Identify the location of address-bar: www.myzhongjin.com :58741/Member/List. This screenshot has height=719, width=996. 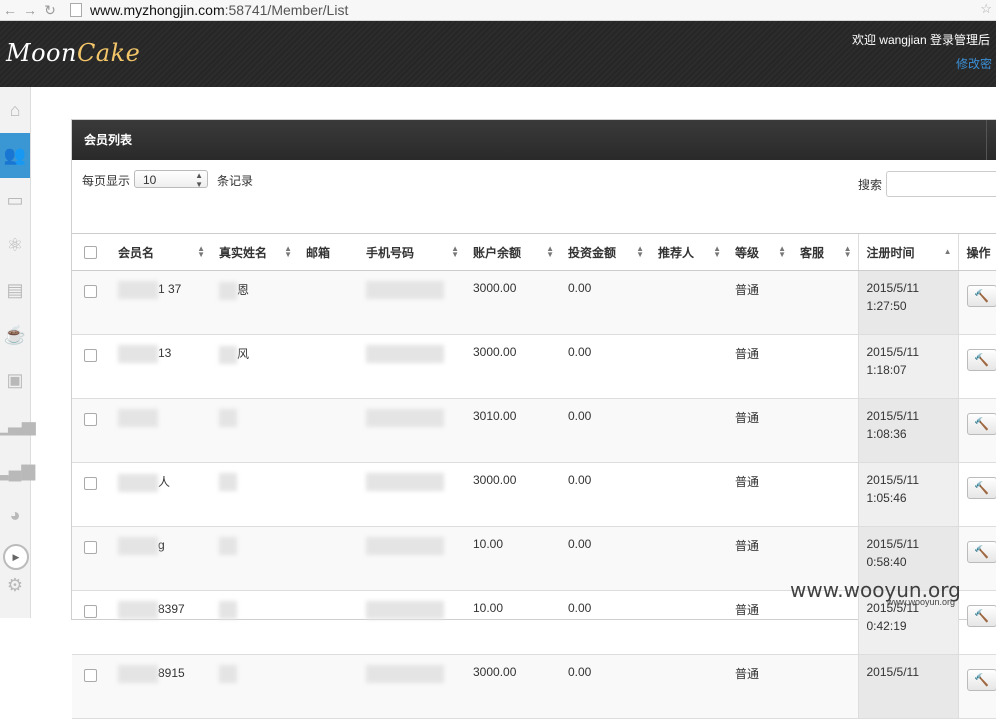
(209, 10).